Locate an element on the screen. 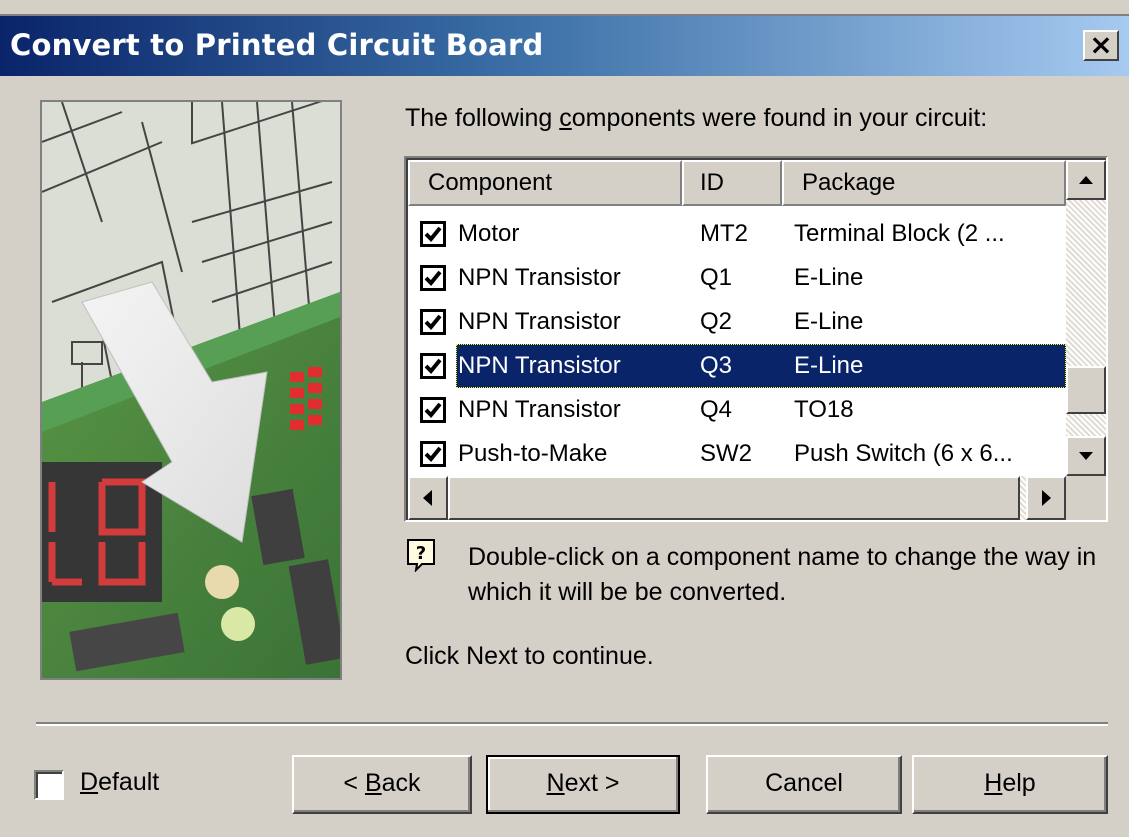 This screenshot has height=837, width=1129. close-icon: × is located at coordinates (1101, 44).